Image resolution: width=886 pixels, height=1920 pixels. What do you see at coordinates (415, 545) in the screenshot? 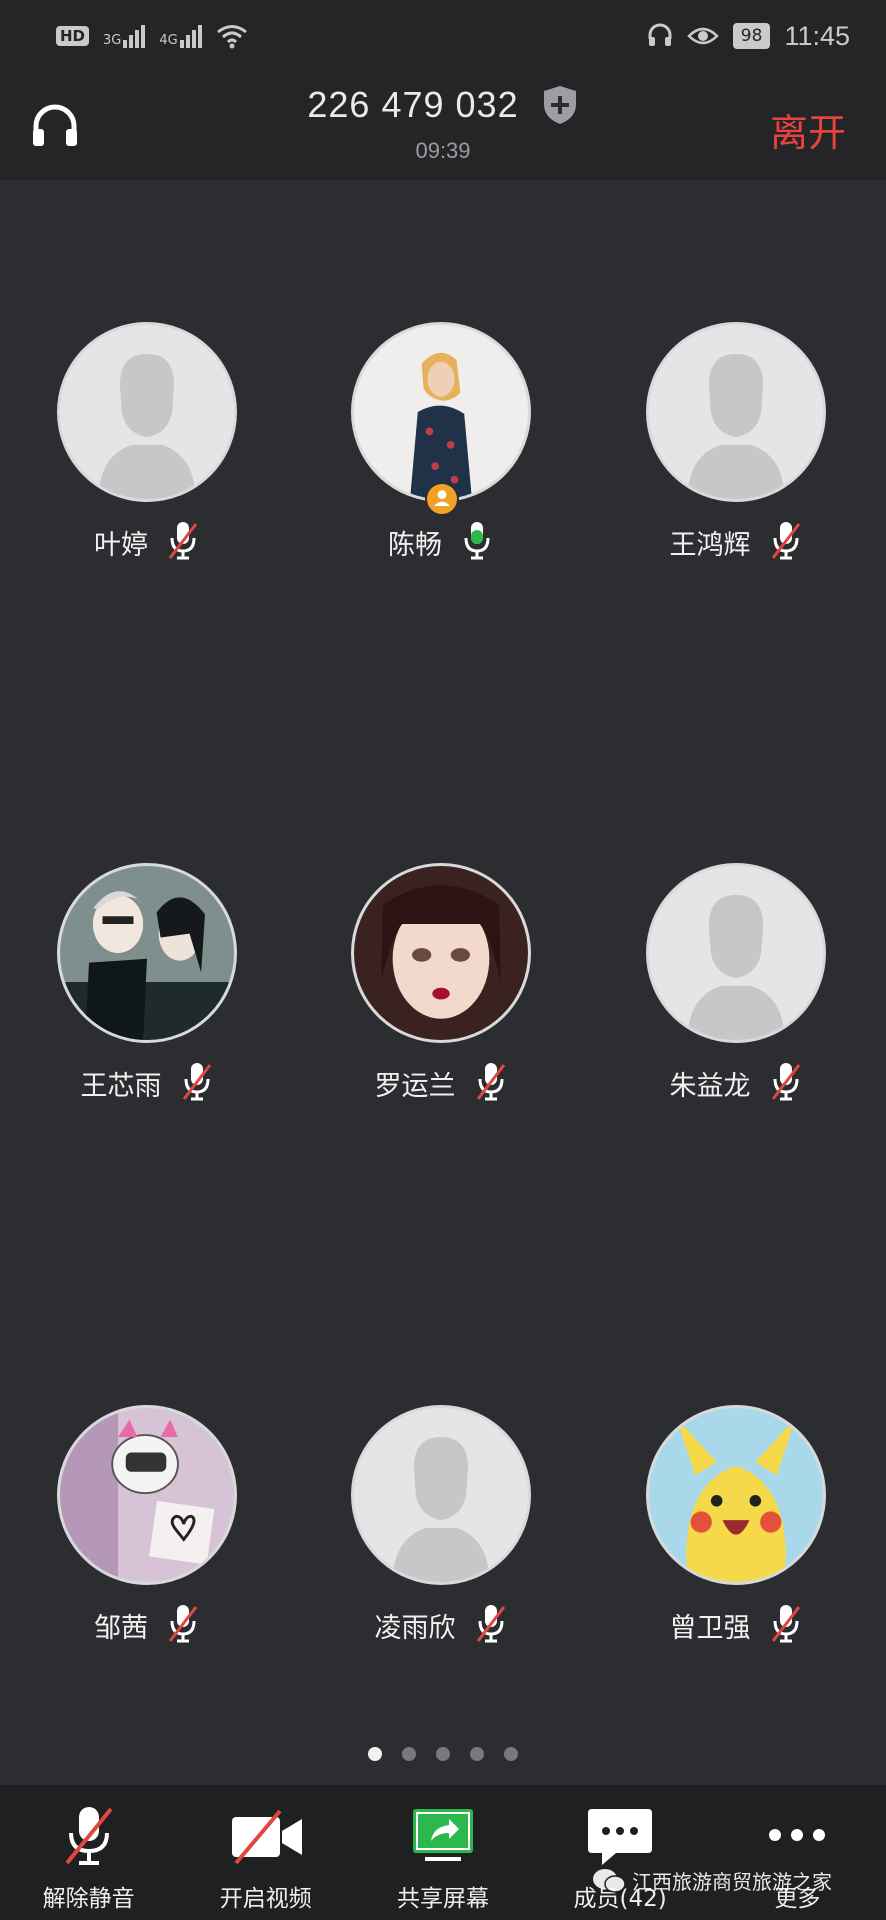
I see `participant-name: 陈畅` at bounding box center [415, 545].